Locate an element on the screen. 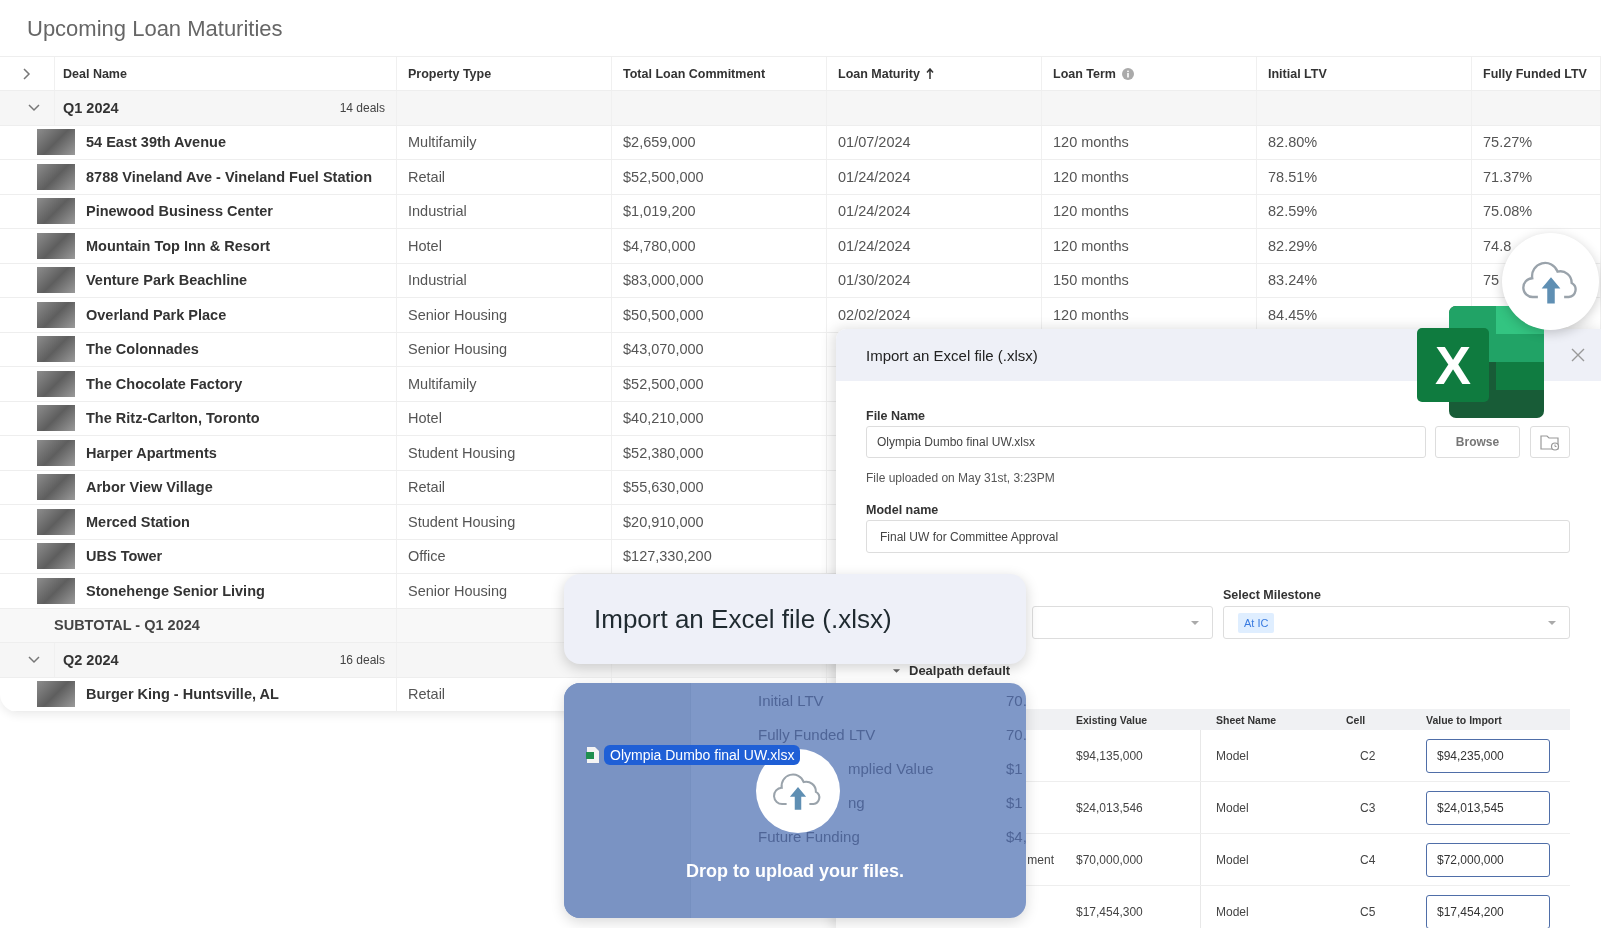  deal-name: The Ritz-Carlton, Toronto is located at coordinates (173, 418).